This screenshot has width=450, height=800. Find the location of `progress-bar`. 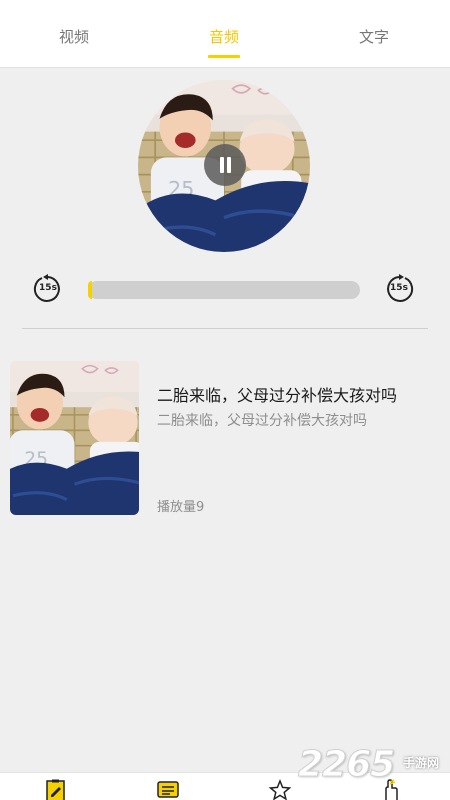

progress-bar is located at coordinates (224, 290).